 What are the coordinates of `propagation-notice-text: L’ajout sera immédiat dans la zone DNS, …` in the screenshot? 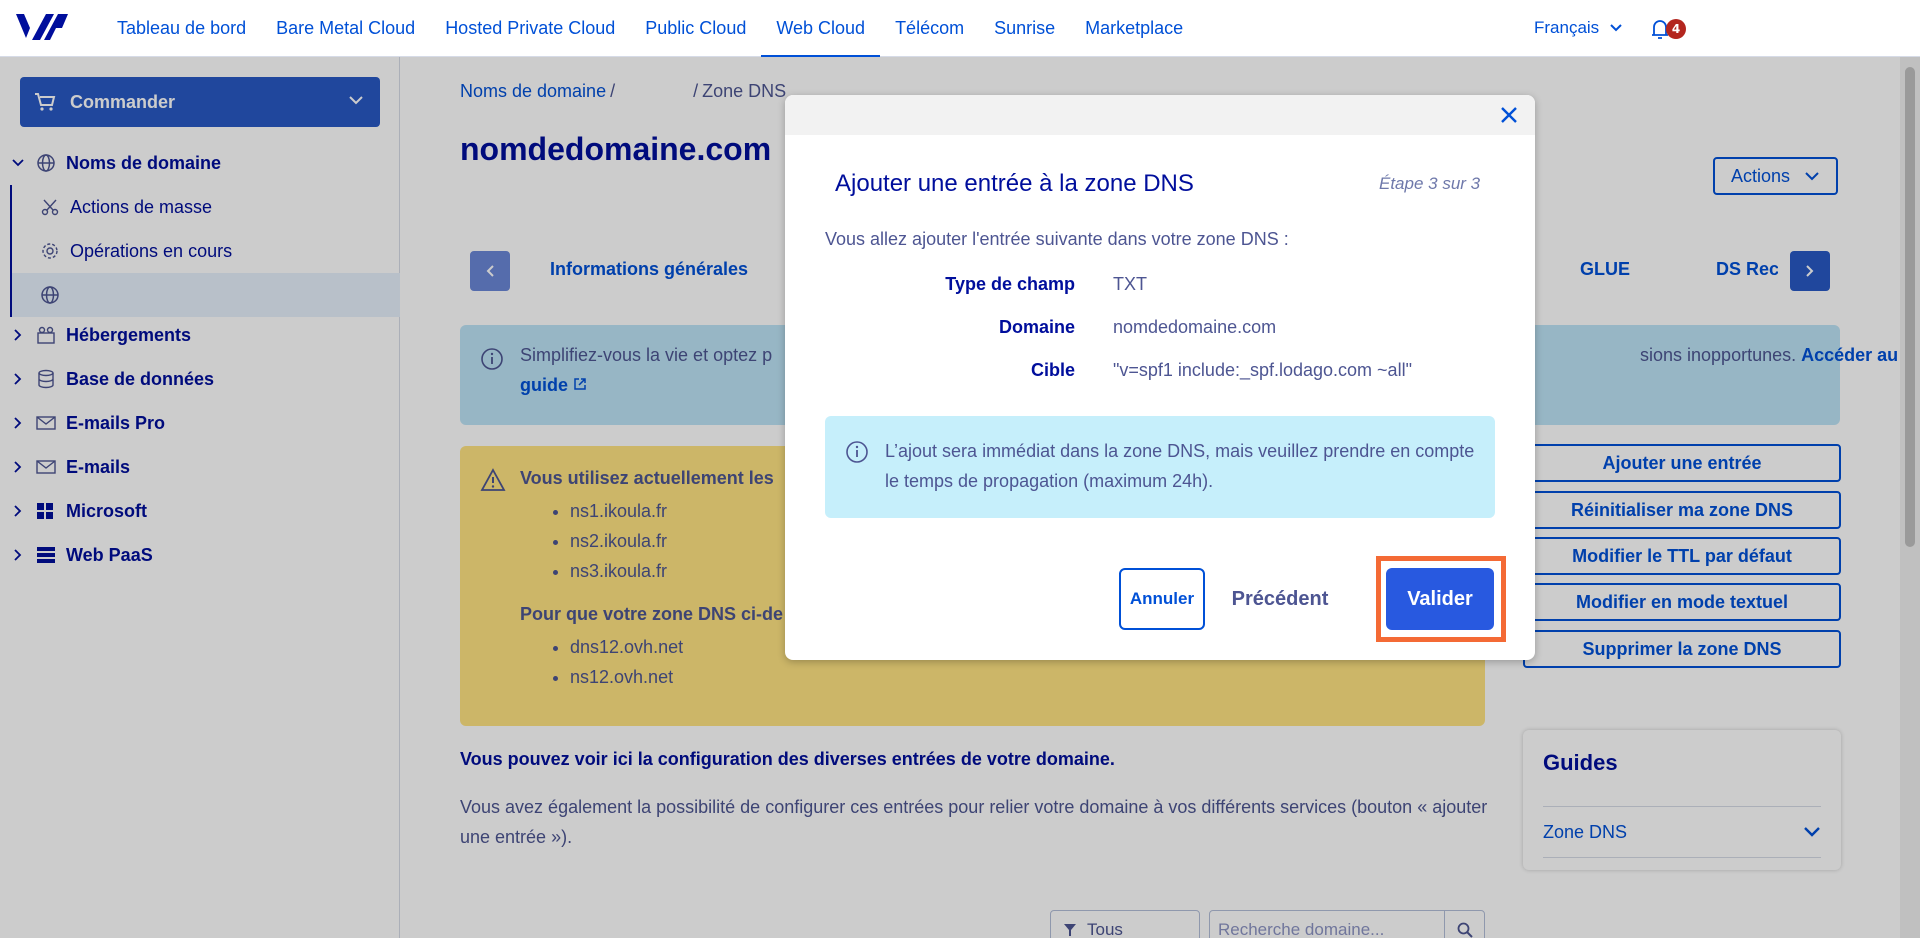 It's located at (1180, 466).